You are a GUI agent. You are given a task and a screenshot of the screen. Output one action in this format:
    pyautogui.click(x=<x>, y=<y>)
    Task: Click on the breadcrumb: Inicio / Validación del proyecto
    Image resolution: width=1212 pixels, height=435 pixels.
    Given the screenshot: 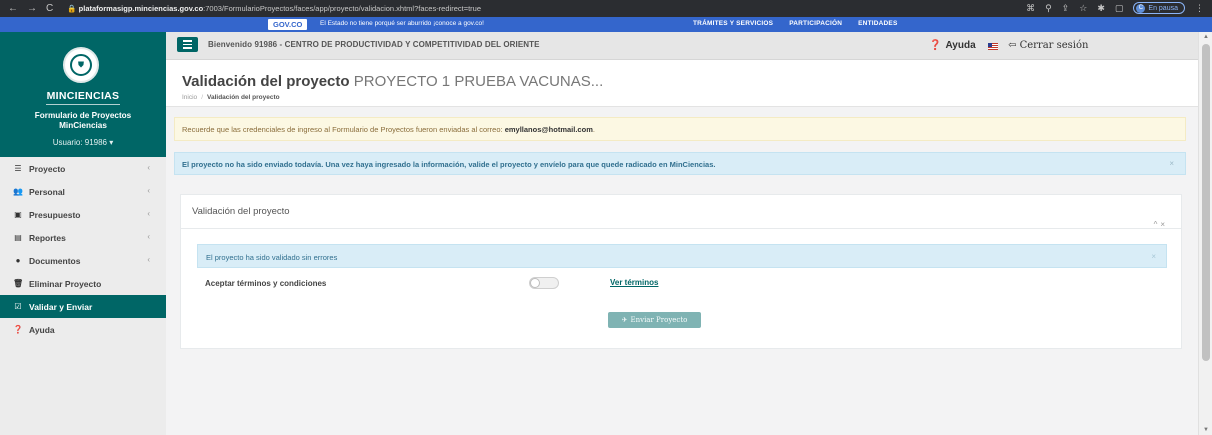 What is the action you would take?
    pyautogui.click(x=231, y=97)
    